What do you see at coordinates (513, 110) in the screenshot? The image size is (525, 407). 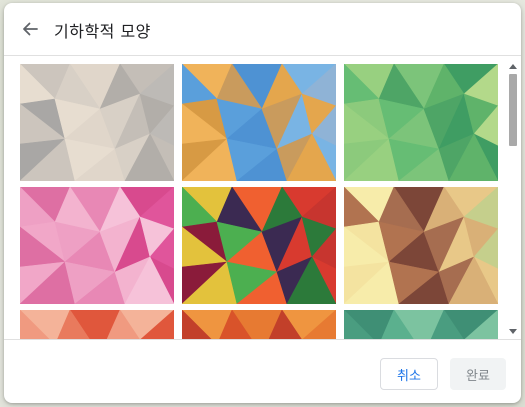 I see `scroll-thumb` at bounding box center [513, 110].